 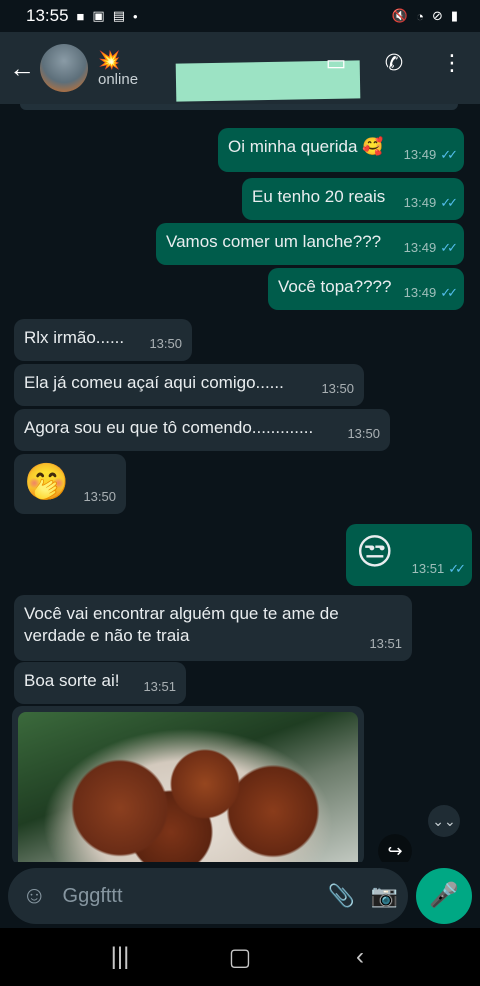 I want to click on message-text: Vamos comer um lanche???, so click(x=274, y=241).